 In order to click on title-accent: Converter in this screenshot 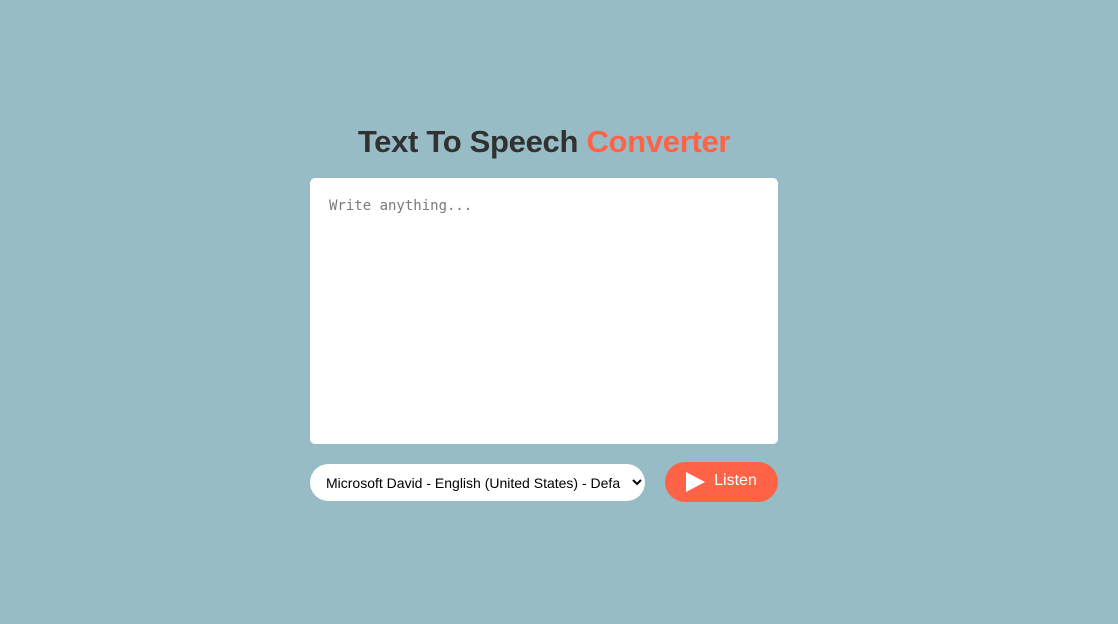, I will do `click(658, 141)`.